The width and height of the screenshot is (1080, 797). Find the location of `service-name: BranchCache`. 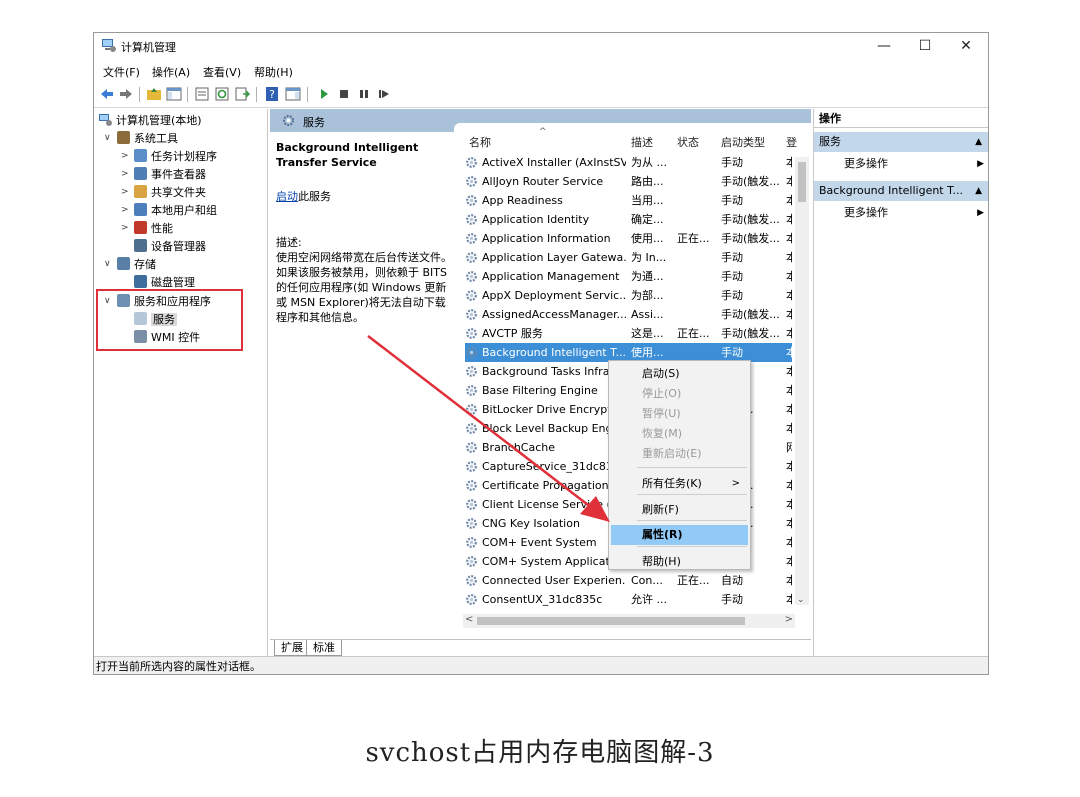

service-name: BranchCache is located at coordinates (519, 447).